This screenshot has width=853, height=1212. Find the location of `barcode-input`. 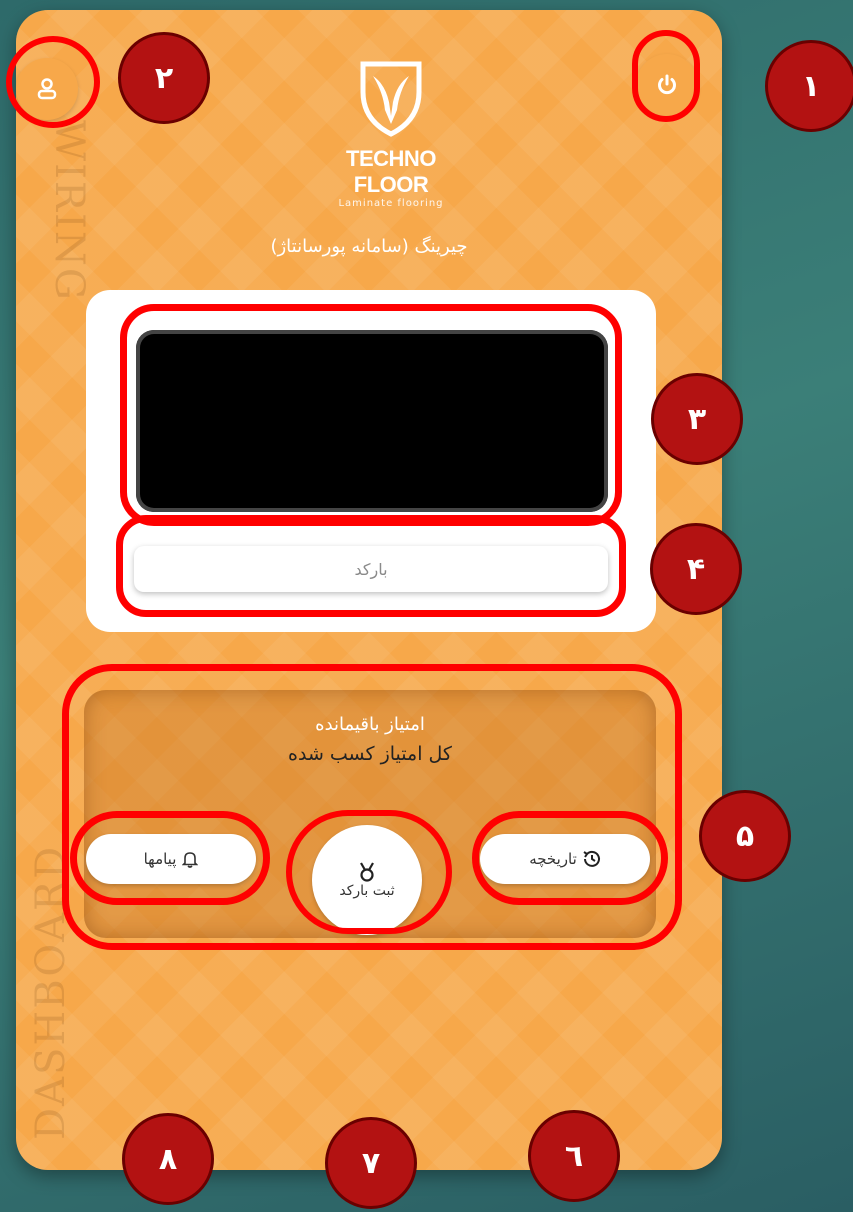

barcode-input is located at coordinates (371, 569).